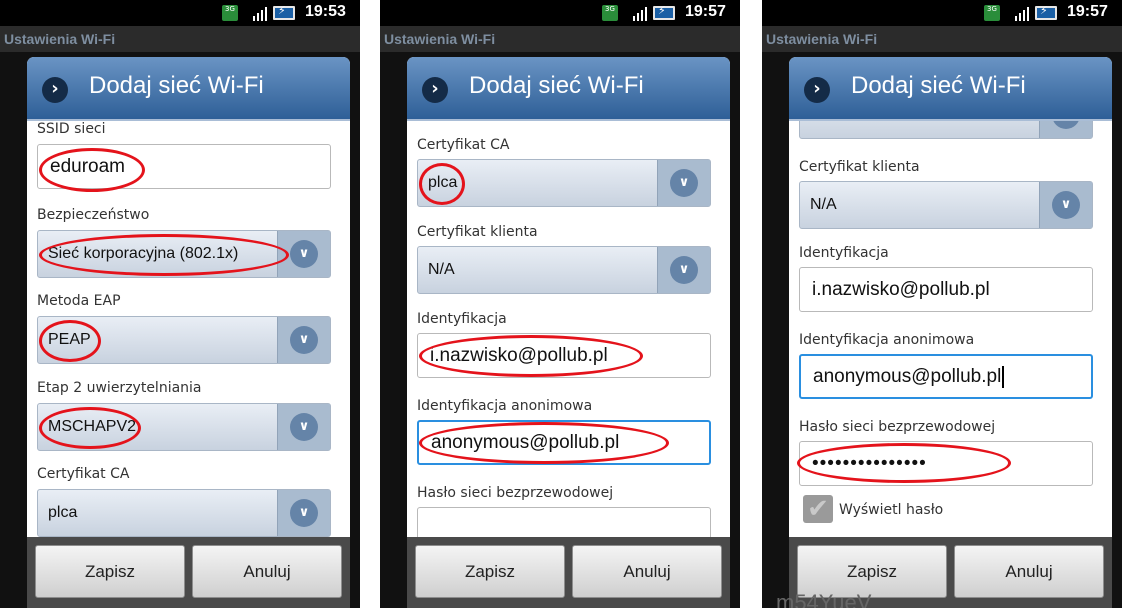  What do you see at coordinates (891, 510) in the screenshot?
I see `show-password-label: Wyświetl hasło` at bounding box center [891, 510].